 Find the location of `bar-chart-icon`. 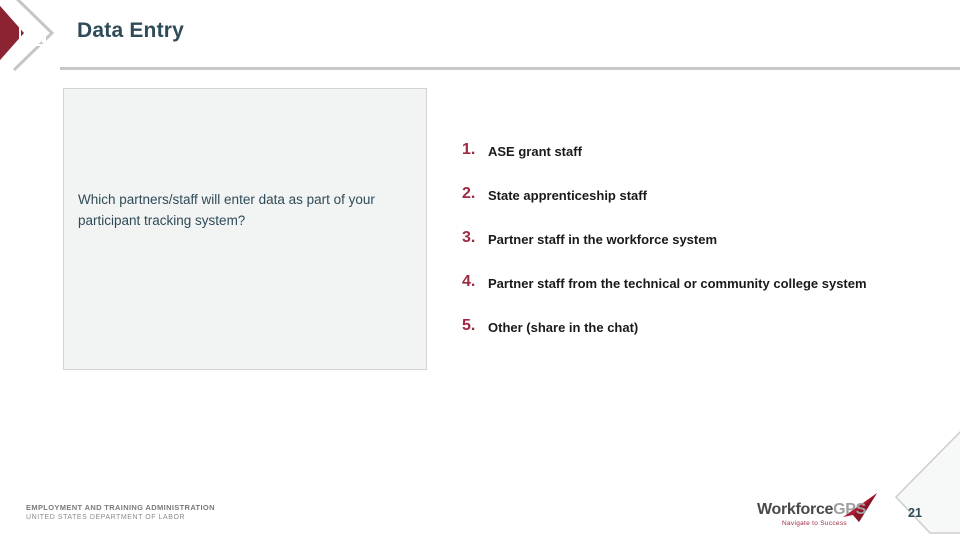

bar-chart-icon is located at coordinates (32, 34).